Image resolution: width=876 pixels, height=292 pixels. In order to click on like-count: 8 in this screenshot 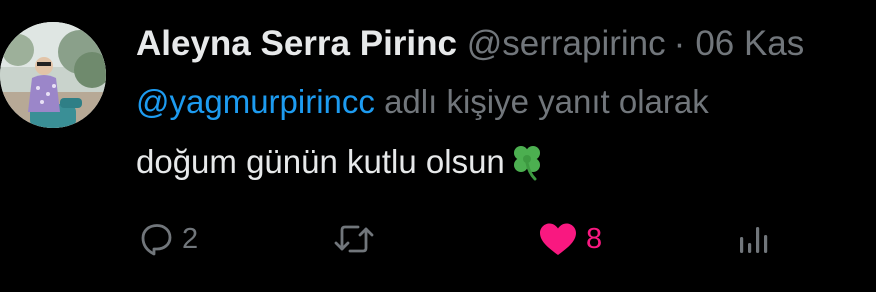, I will do `click(594, 238)`.